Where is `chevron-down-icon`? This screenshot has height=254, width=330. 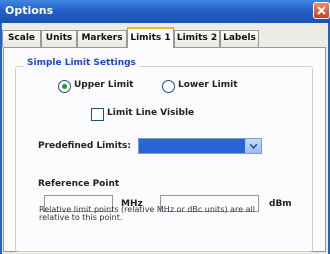 chevron-down-icon is located at coordinates (253, 146).